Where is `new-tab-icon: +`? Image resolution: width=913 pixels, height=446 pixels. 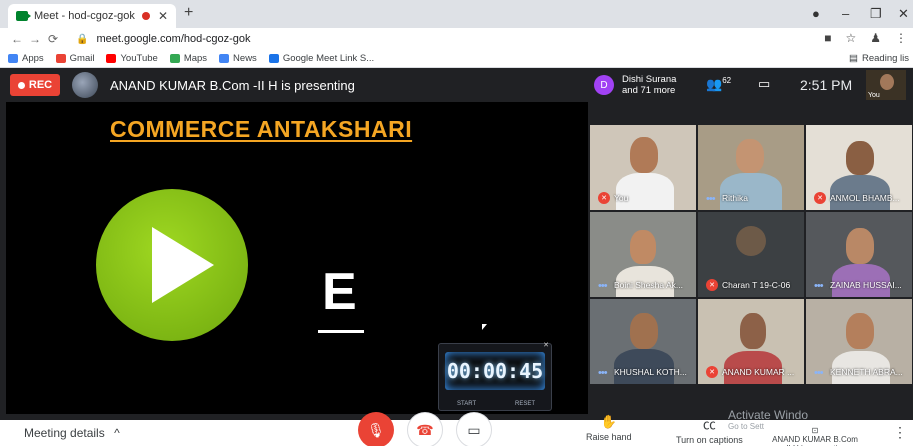
new-tab-icon: + is located at coordinates (188, 13).